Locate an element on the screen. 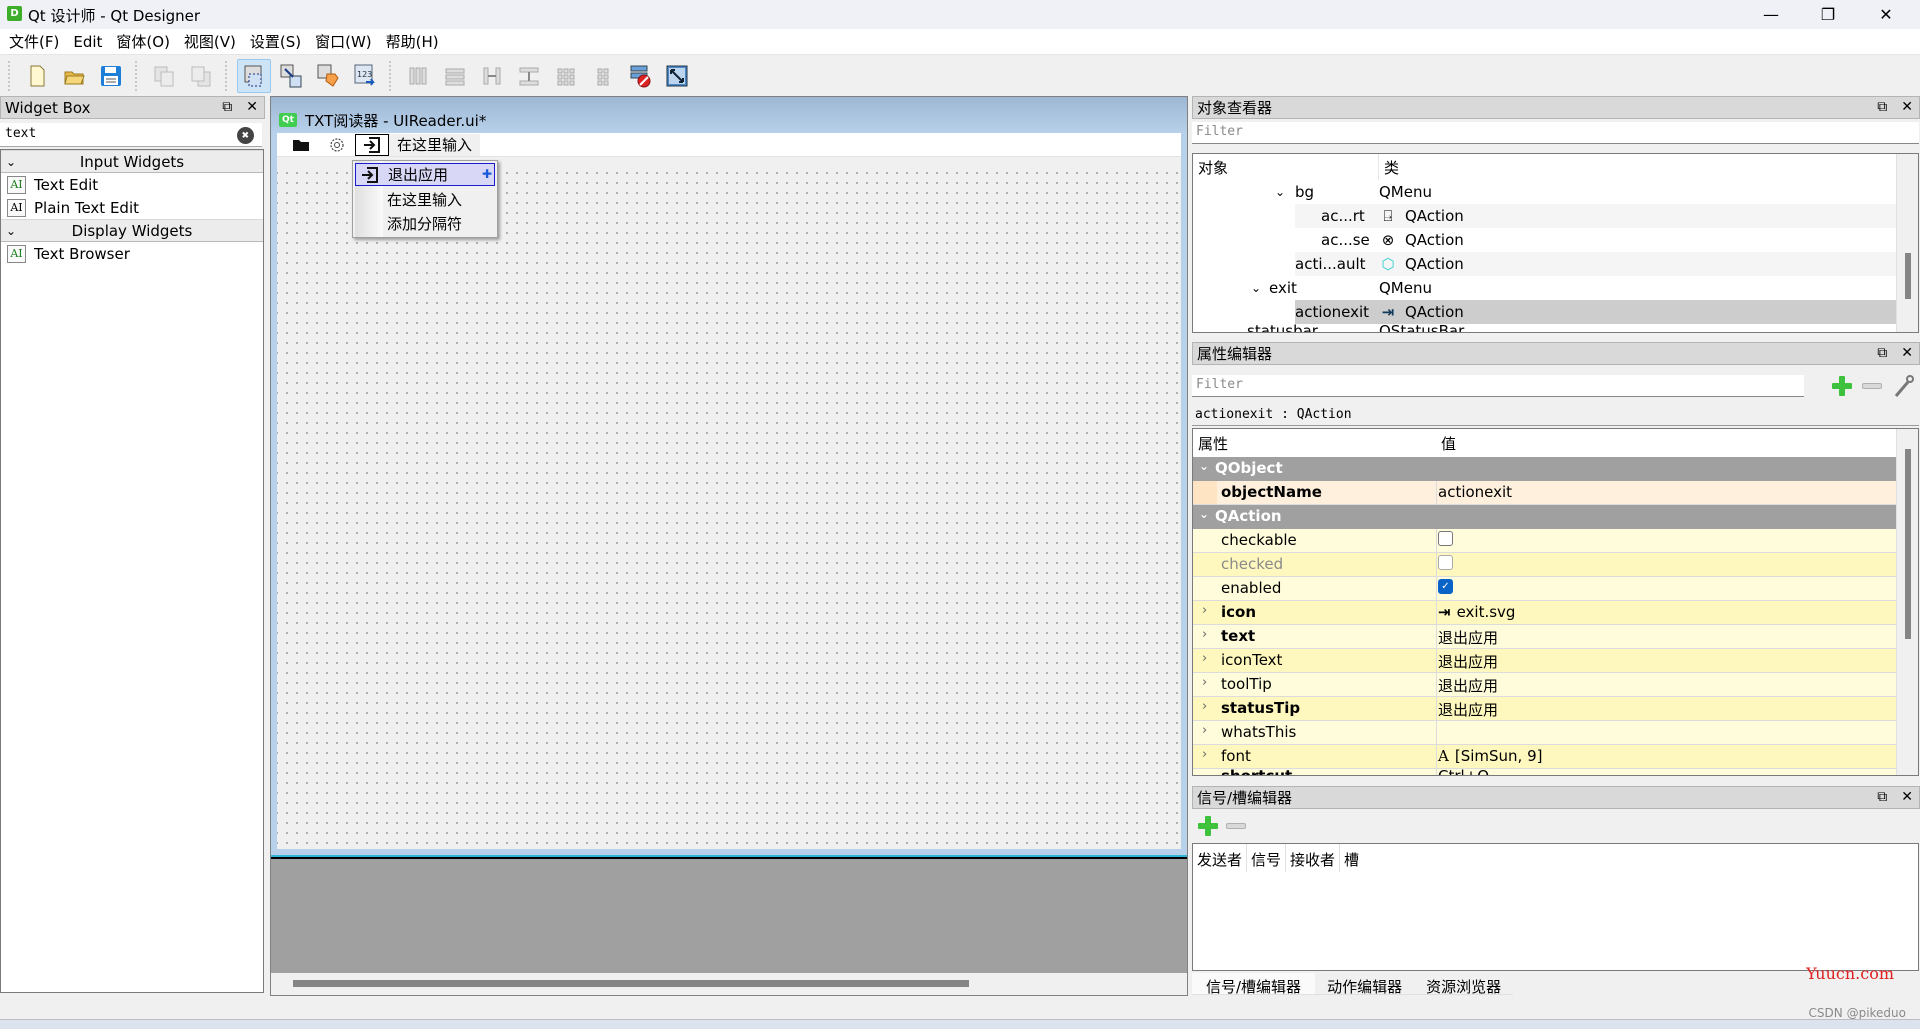 The image size is (1920, 1029). tree-row: ⌄ exit QMenu is located at coordinates (1555, 288).